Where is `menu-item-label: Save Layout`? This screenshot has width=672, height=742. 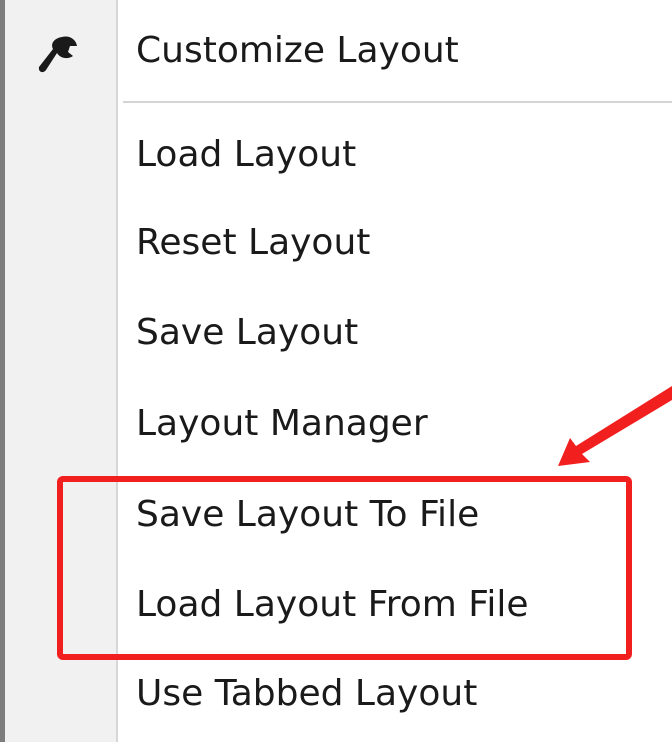
menu-item-label: Save Layout is located at coordinates (247, 332).